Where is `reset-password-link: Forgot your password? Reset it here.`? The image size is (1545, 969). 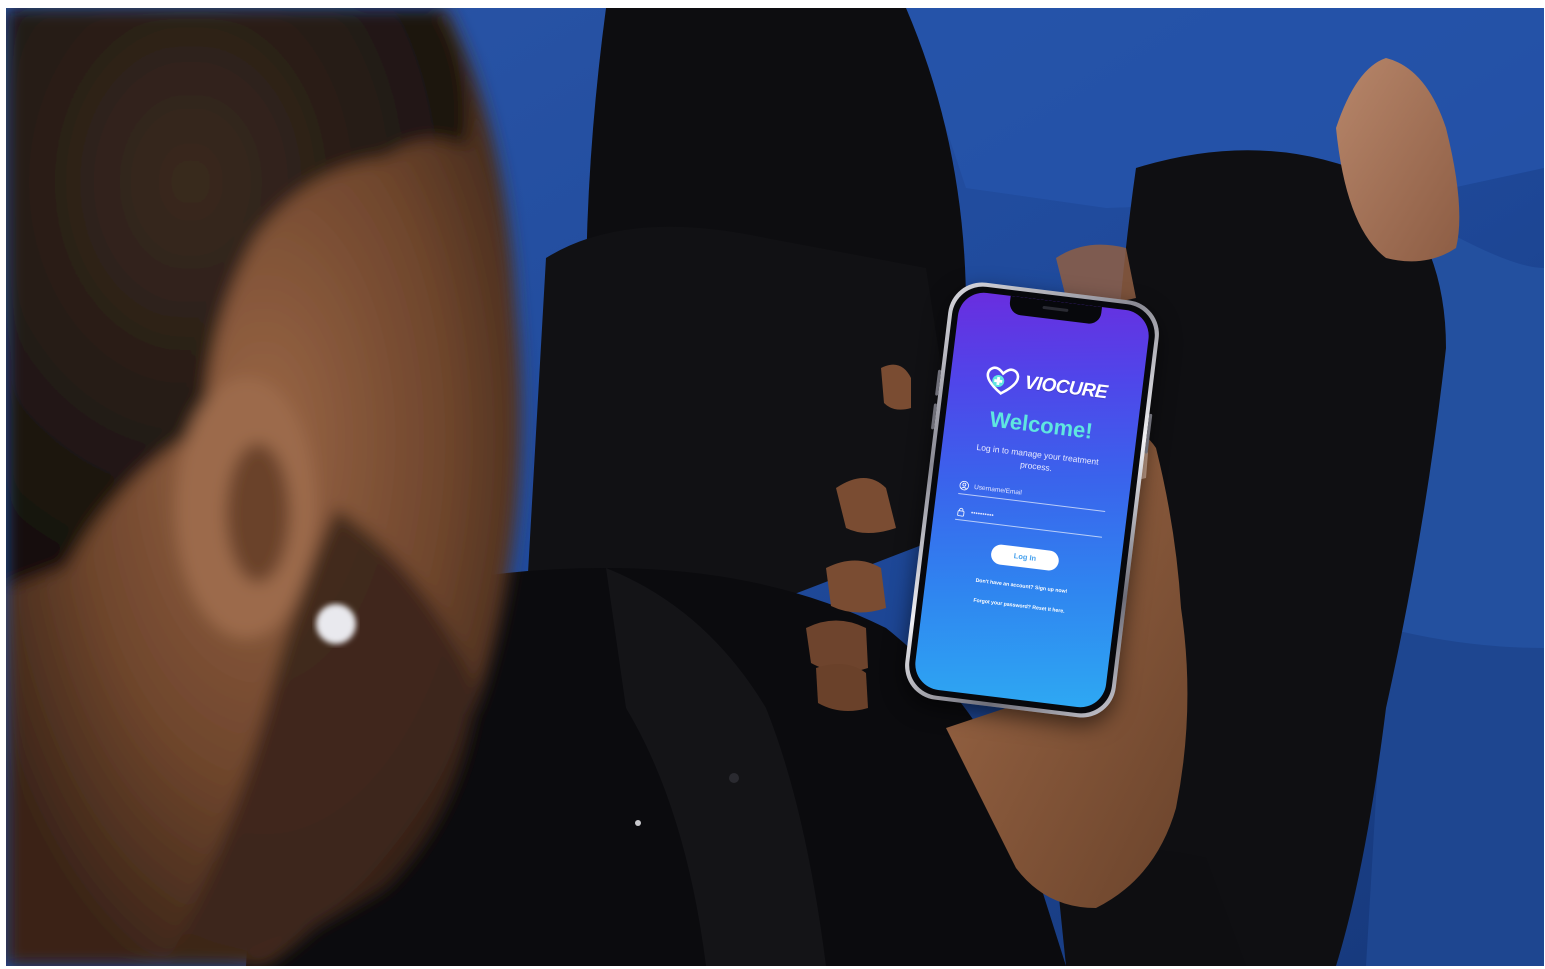
reset-password-link: Forgot your password? Reset it here. is located at coordinates (1019, 607).